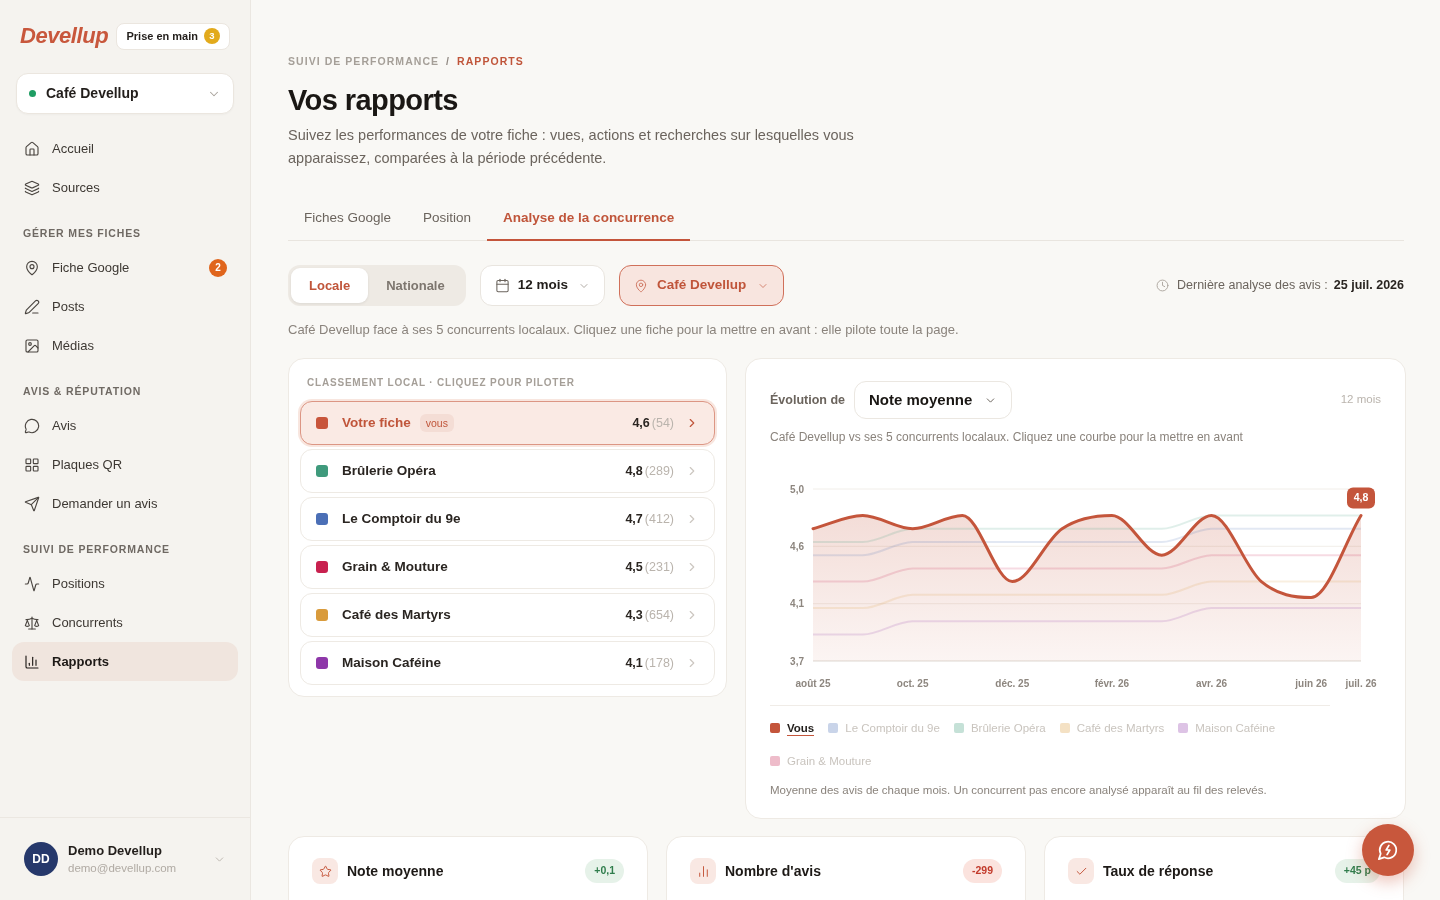  I want to click on count-badge: 2, so click(218, 267).